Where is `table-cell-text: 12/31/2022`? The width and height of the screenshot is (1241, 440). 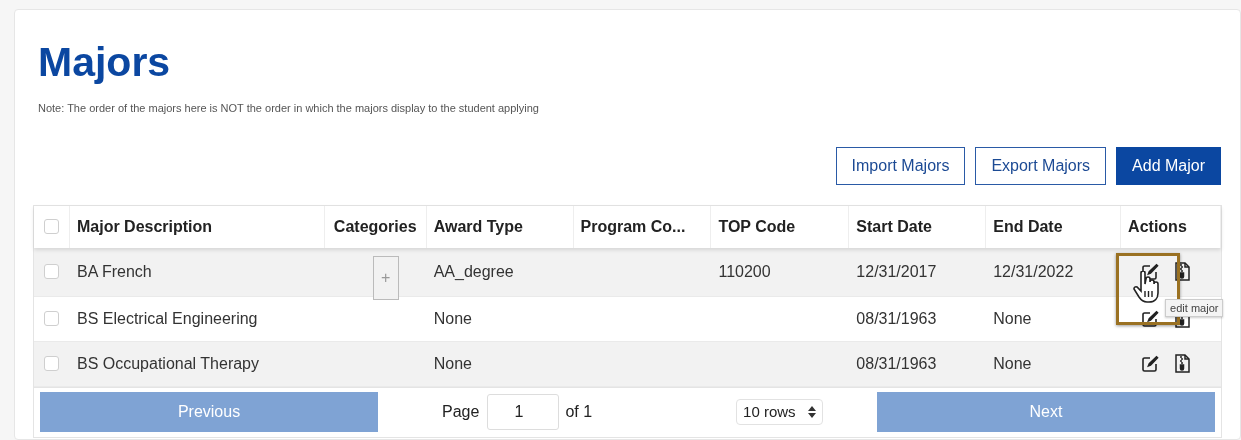 table-cell-text: 12/31/2022 is located at coordinates (1033, 271).